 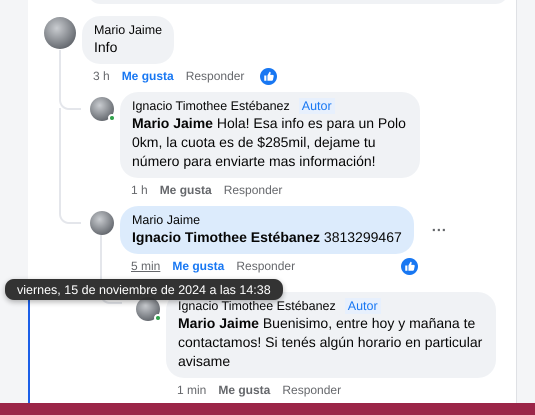 What do you see at coordinates (331, 342) in the screenshot?
I see `comment-text: Mario Jaime Buenisimo, entre hoy y mañana te contactamos! Si tenés algún horario en particular avisame` at bounding box center [331, 342].